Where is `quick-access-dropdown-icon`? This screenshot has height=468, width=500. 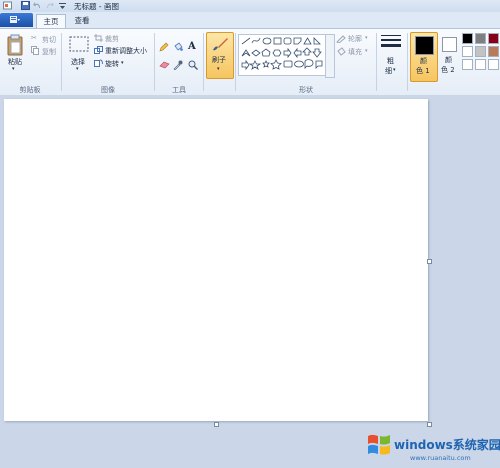 quick-access-dropdown-icon is located at coordinates (62, 5).